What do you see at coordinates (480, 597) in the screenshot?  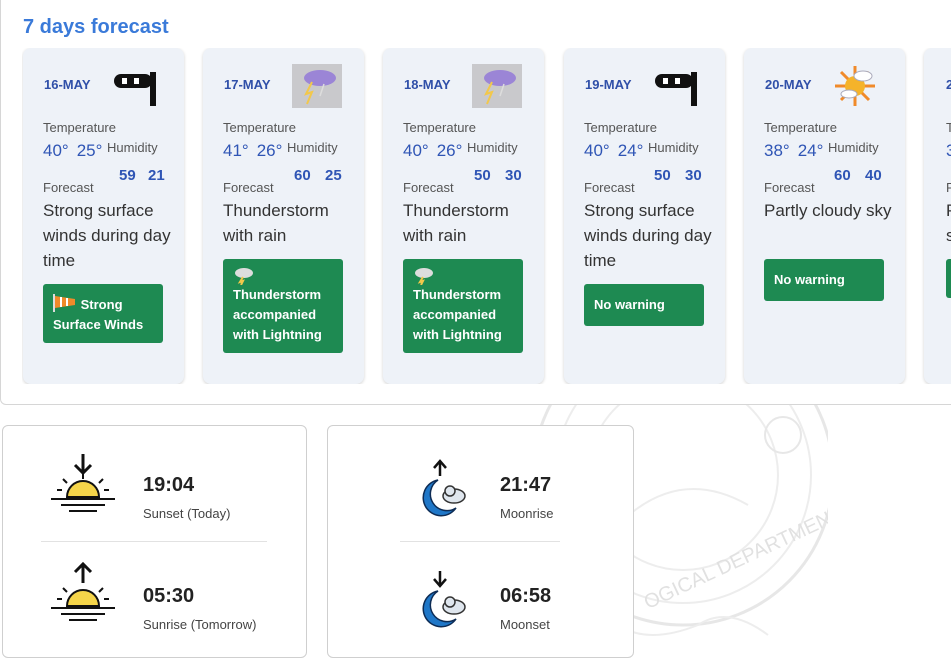 I see `moonset-row: 06:58 Moonset` at bounding box center [480, 597].